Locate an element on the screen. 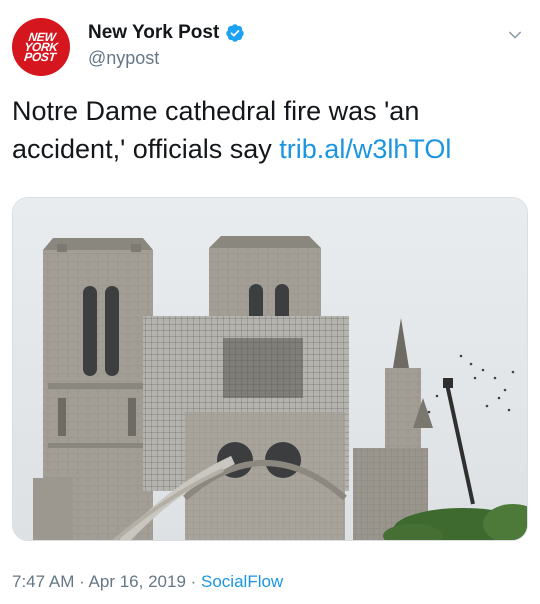  avatar: NEW YORK POST is located at coordinates (41, 47).